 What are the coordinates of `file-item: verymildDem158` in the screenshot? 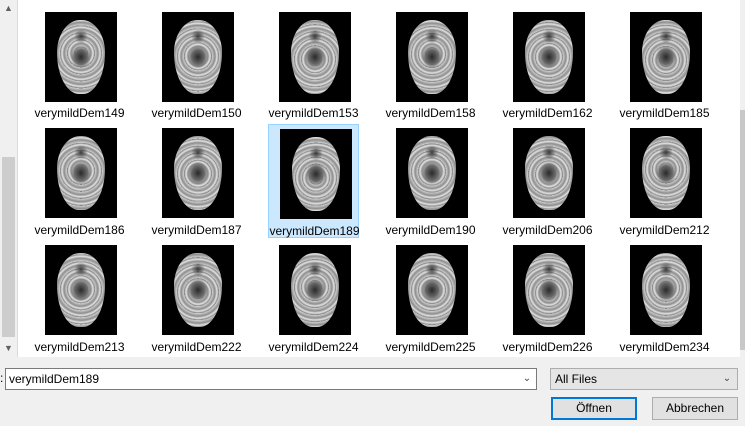 It's located at (430, 63).